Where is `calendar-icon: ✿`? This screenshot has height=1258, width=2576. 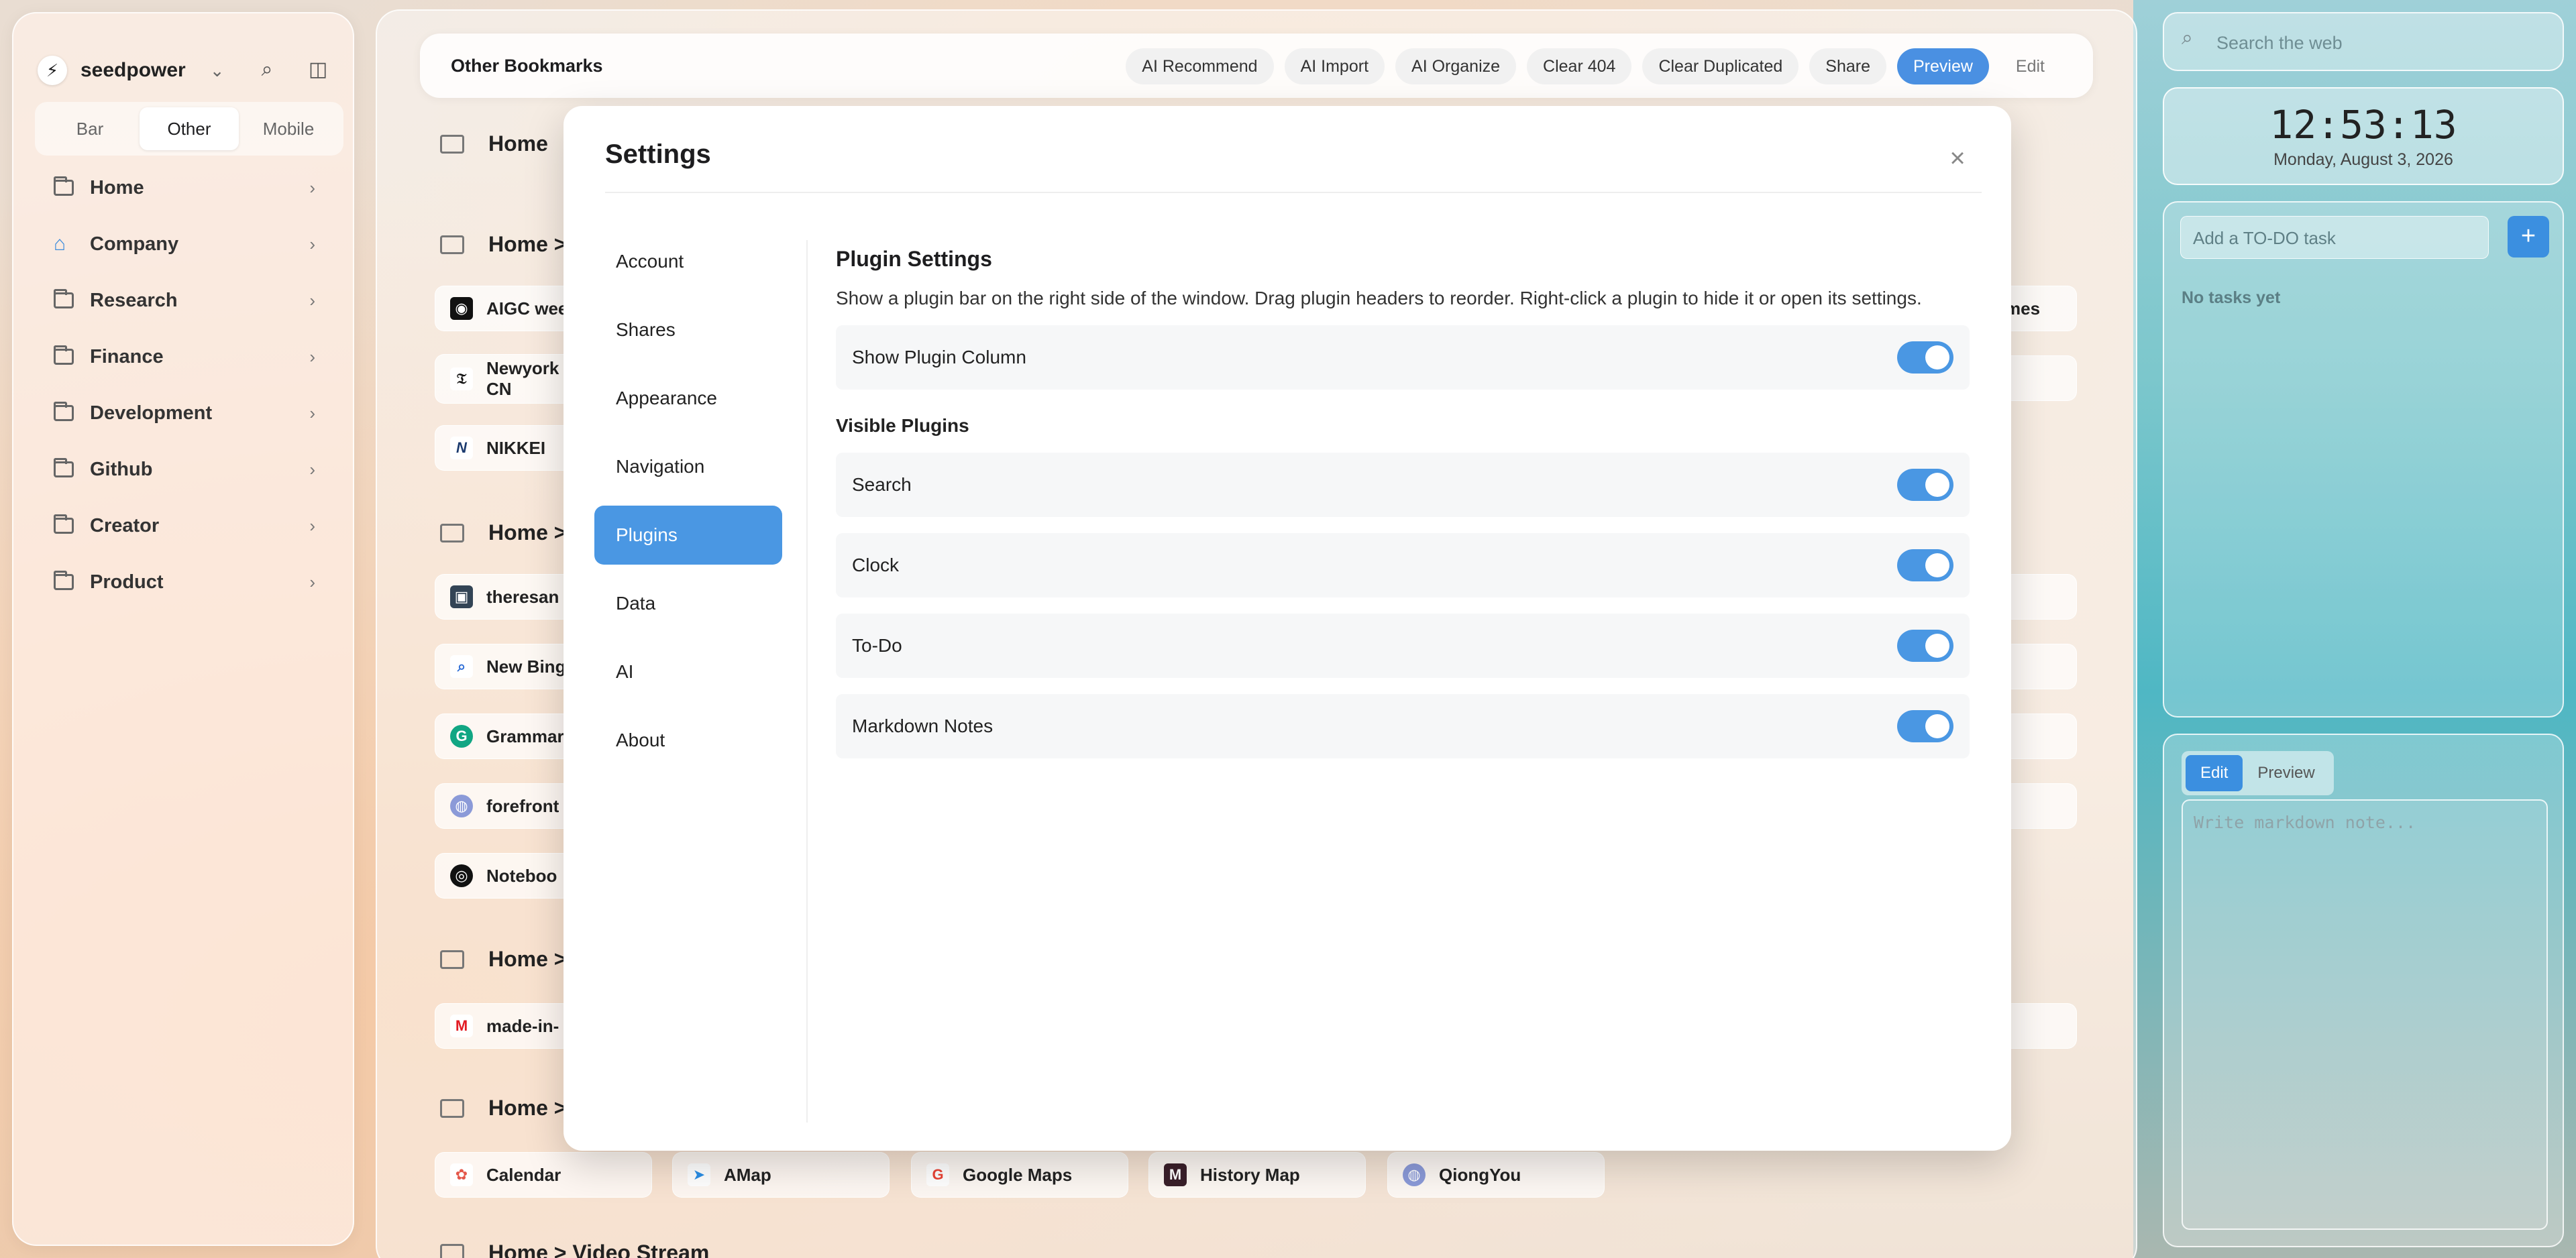
calendar-icon: ✿ is located at coordinates (461, 1174).